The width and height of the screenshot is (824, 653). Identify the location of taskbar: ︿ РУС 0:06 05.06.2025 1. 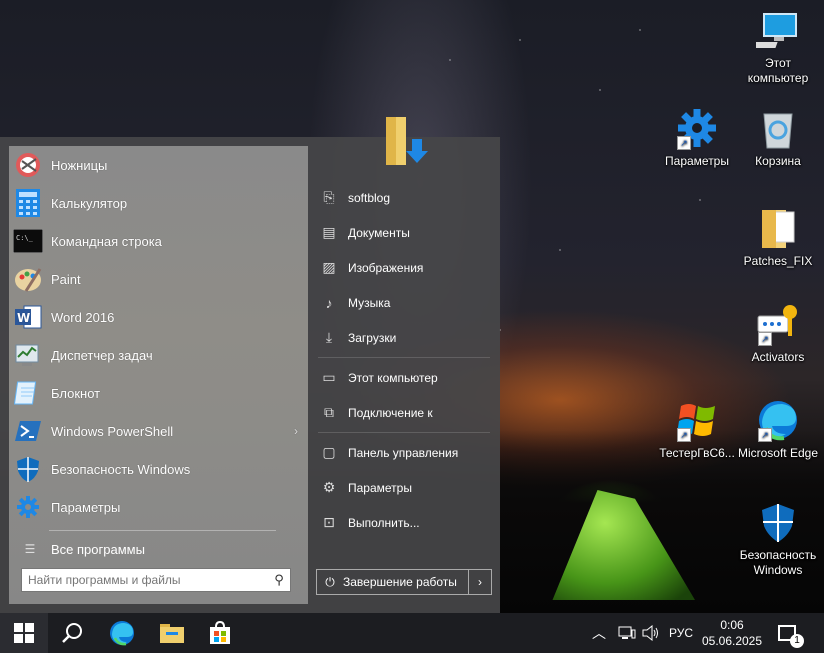
(412, 633).